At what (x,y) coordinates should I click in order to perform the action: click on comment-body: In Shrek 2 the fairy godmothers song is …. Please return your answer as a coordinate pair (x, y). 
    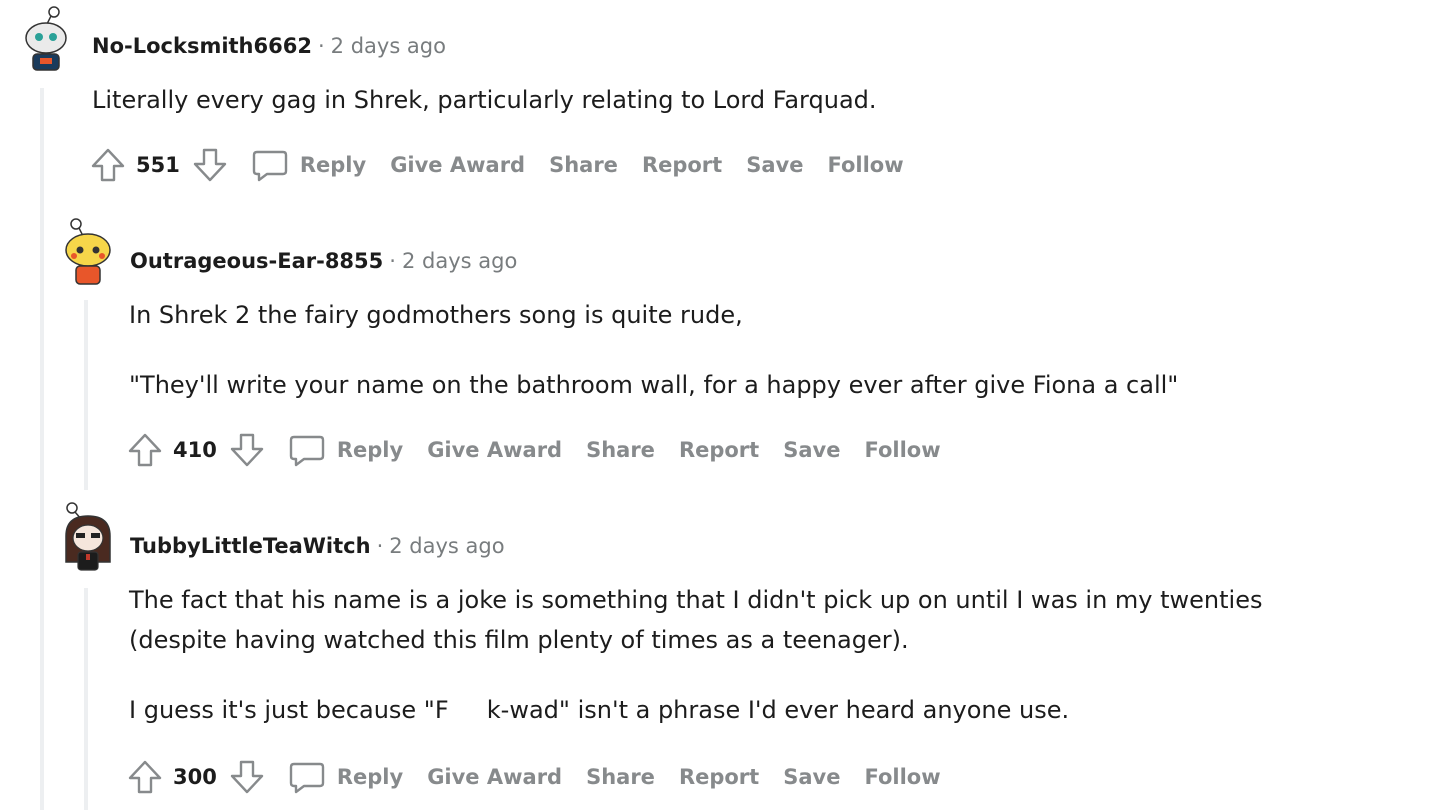
    Looking at the image, I should click on (653, 350).